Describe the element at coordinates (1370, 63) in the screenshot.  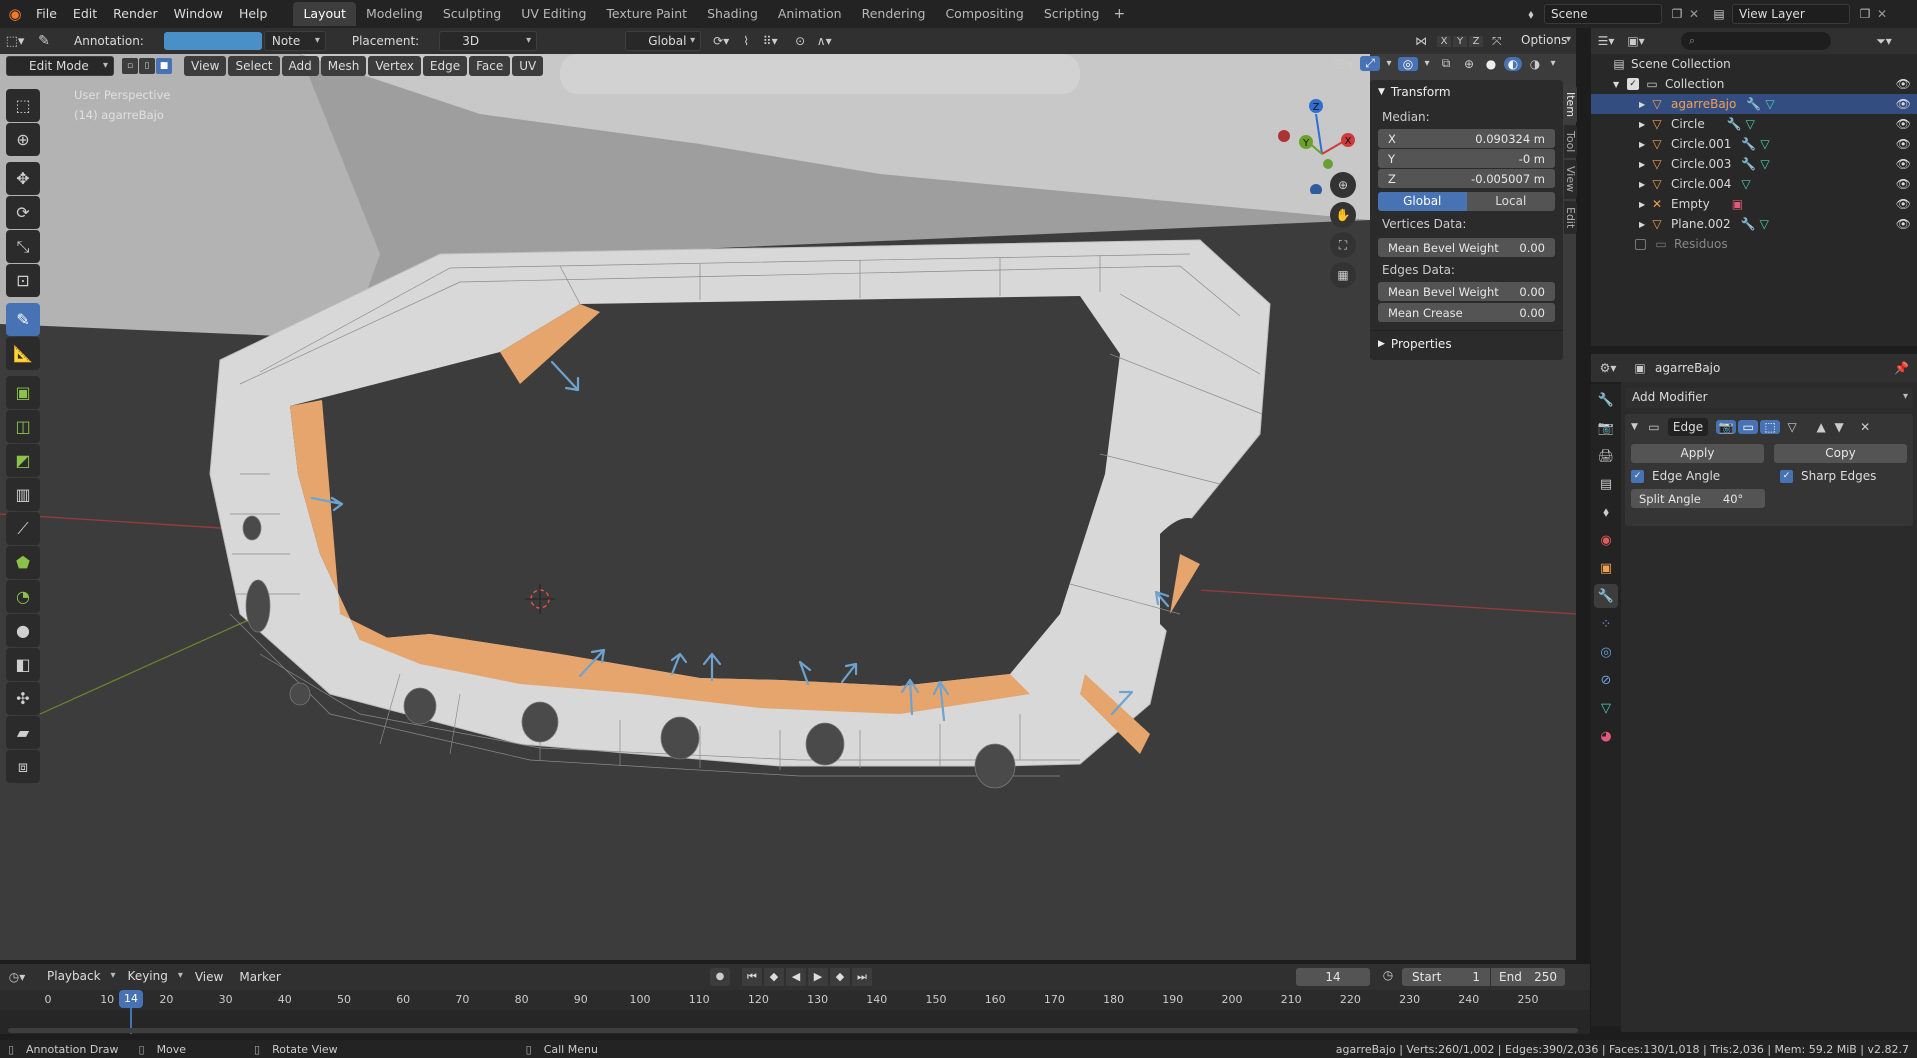
I see `gizmo-toggle-icon: ⤢` at that location.